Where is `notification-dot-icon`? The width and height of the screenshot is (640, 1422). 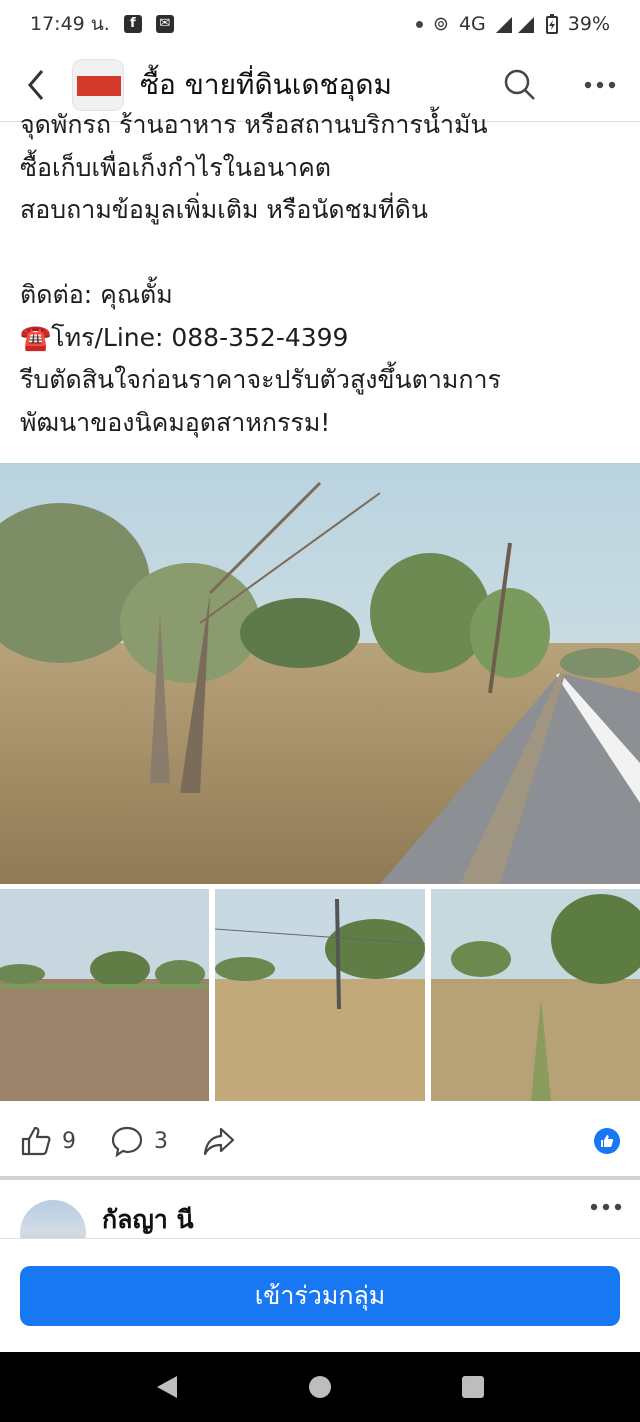 notification-dot-icon is located at coordinates (420, 24).